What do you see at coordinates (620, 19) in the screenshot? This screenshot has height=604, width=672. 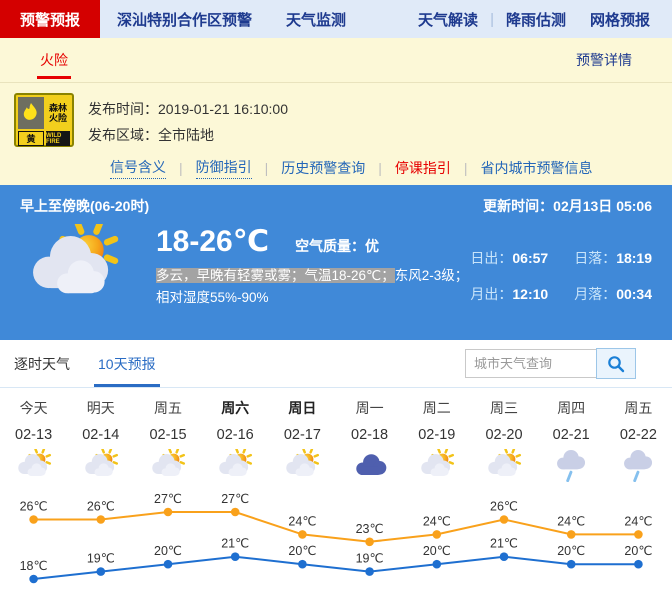 I see `nav-right-item-2: 网格预报` at bounding box center [620, 19].